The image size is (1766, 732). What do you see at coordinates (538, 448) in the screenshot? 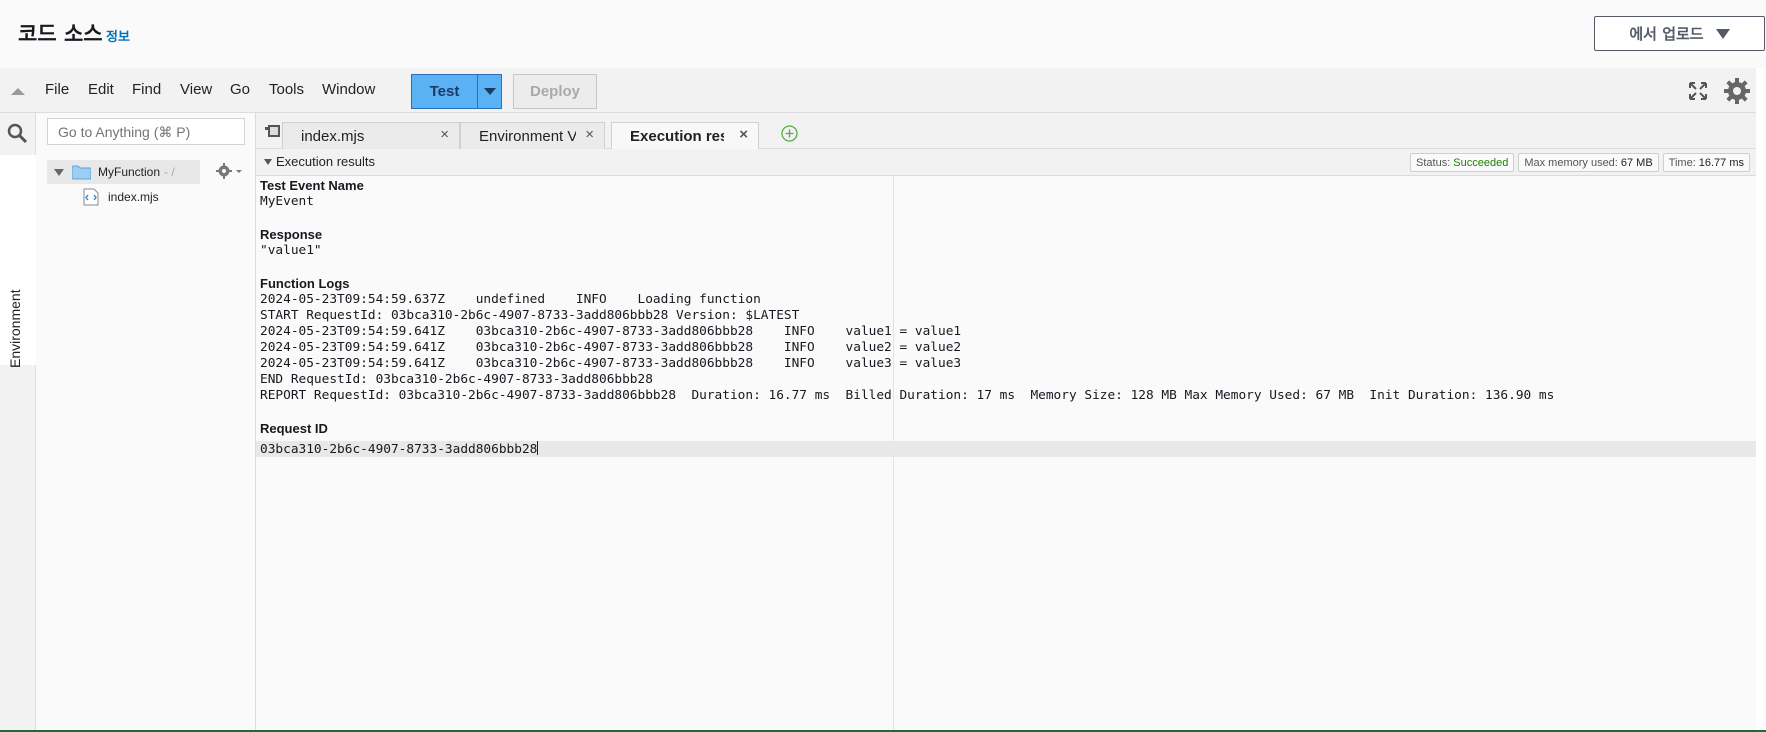
I see `text-cursor` at bounding box center [538, 448].